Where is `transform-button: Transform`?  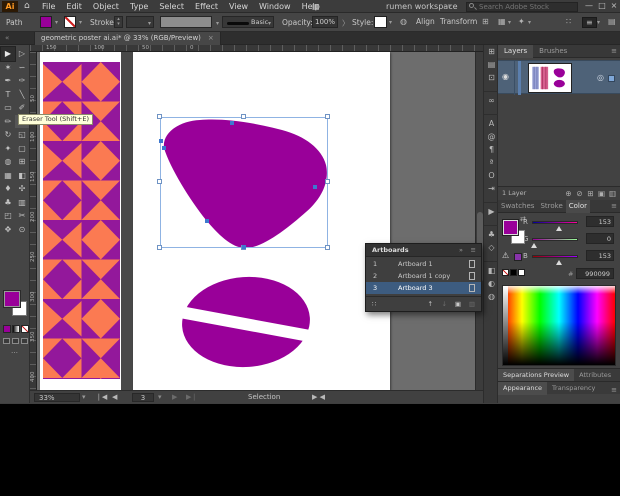
transform-button: Transform is located at coordinates (458, 22).